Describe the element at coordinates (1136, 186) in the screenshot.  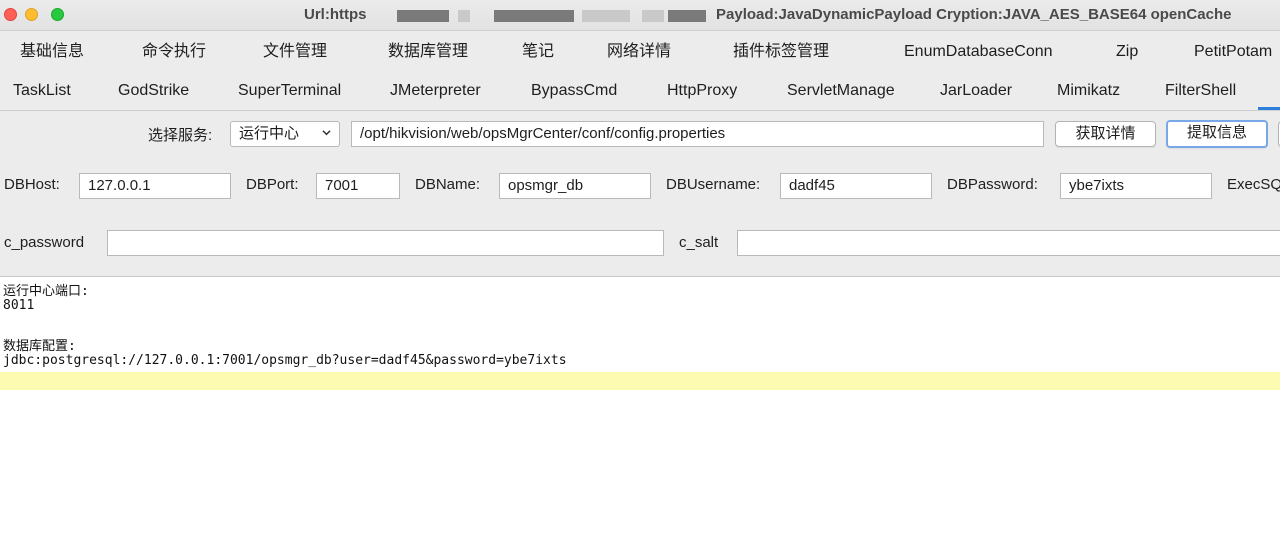
I see `dbpassword-input: ybe7ixts` at that location.